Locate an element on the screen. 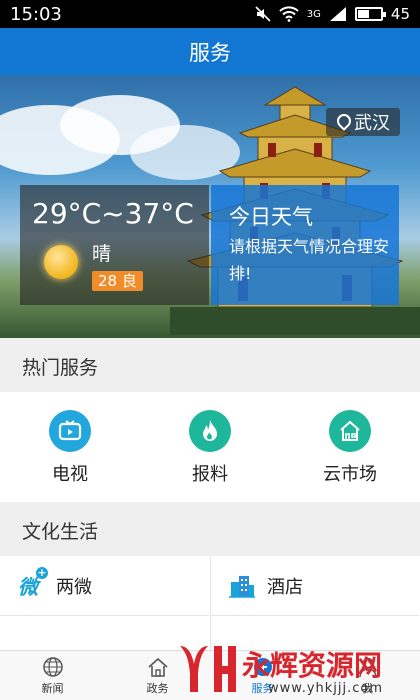 The height and width of the screenshot is (700, 420). network-type: 3G is located at coordinates (313, 14).